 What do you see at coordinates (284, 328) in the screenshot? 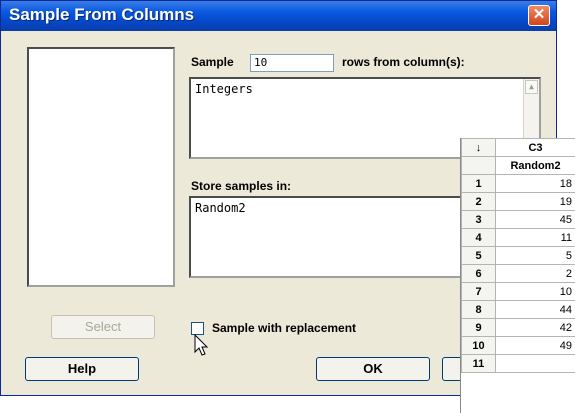
I see `sample-with-replacement-label: Sample with replacement` at bounding box center [284, 328].